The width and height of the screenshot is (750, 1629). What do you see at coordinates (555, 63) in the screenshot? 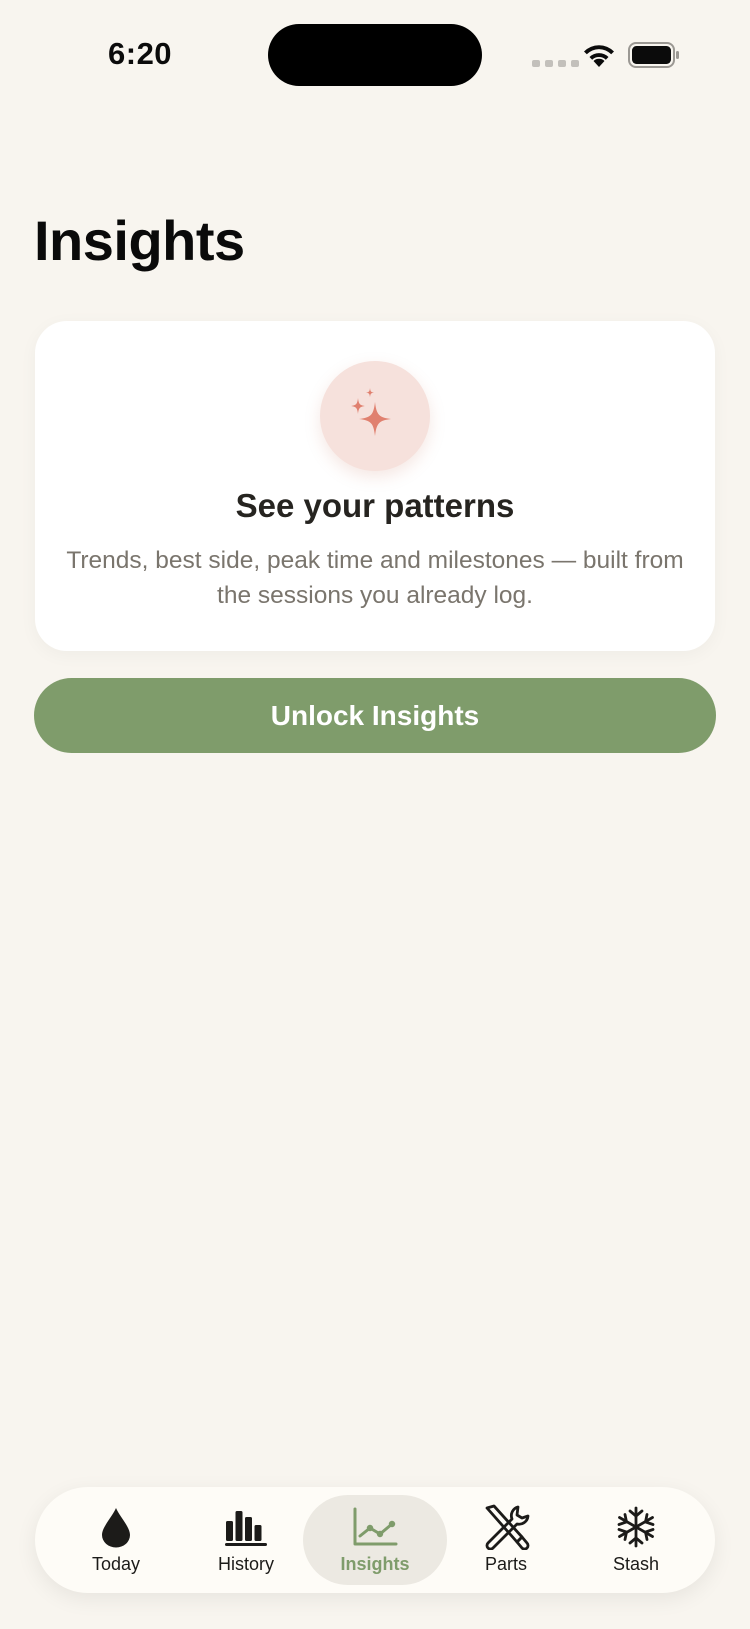
I see `cellular-signal-icon` at bounding box center [555, 63].